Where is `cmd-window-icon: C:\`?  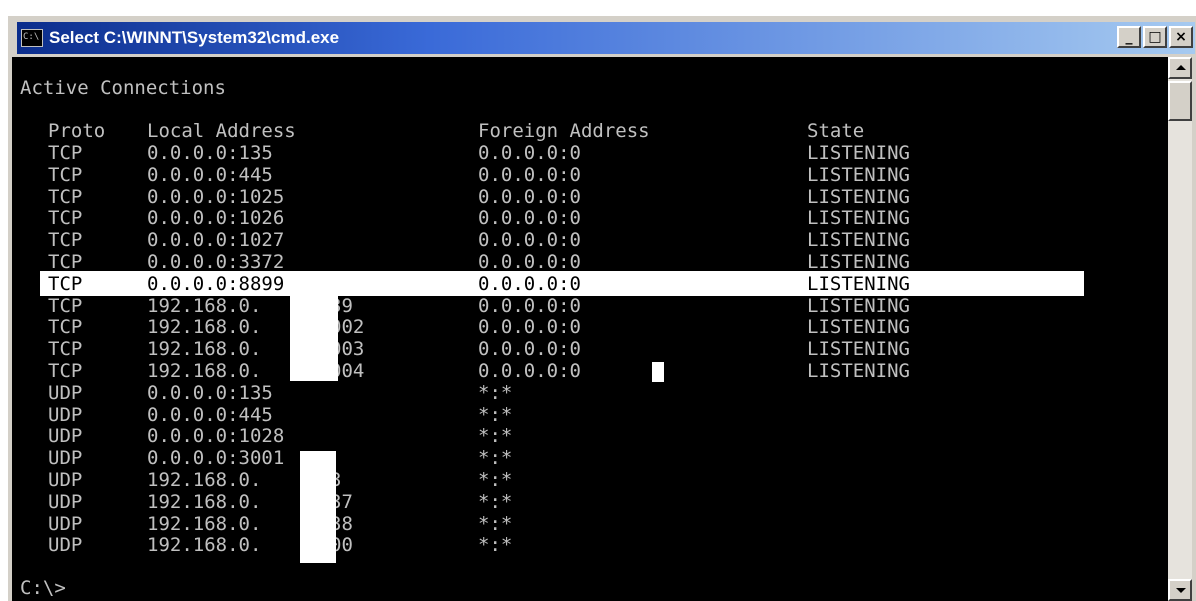
cmd-window-icon: C:\ is located at coordinates (32, 38).